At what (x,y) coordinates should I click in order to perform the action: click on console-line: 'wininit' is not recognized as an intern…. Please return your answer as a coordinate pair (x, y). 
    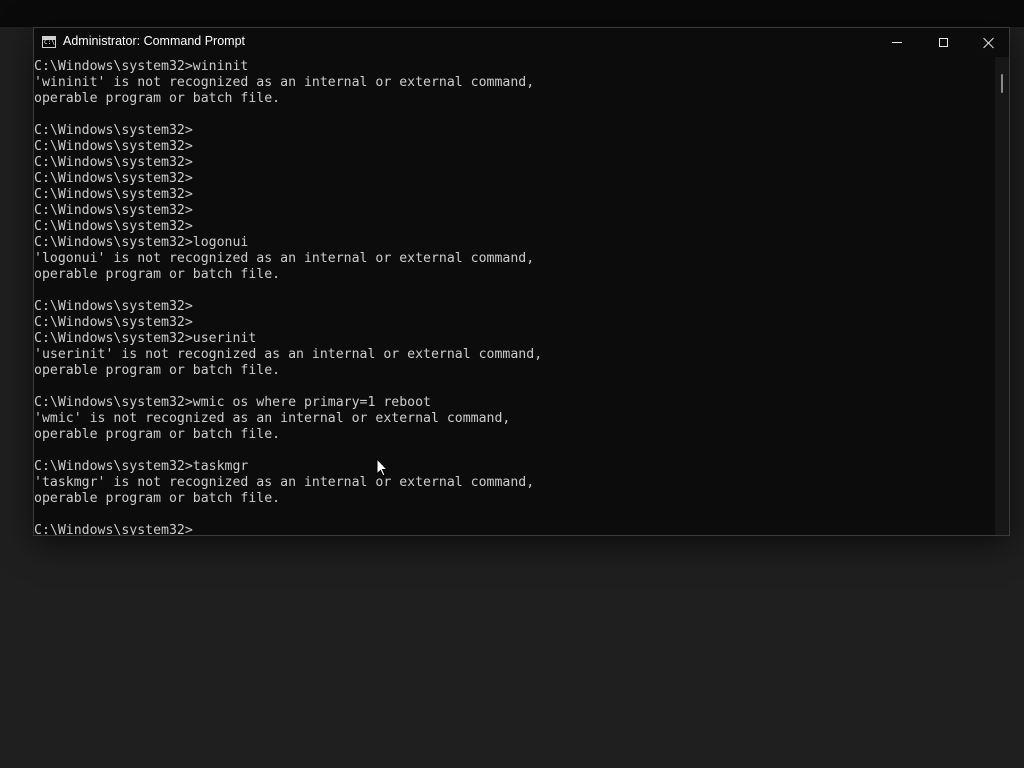
    Looking at the image, I should click on (284, 82).